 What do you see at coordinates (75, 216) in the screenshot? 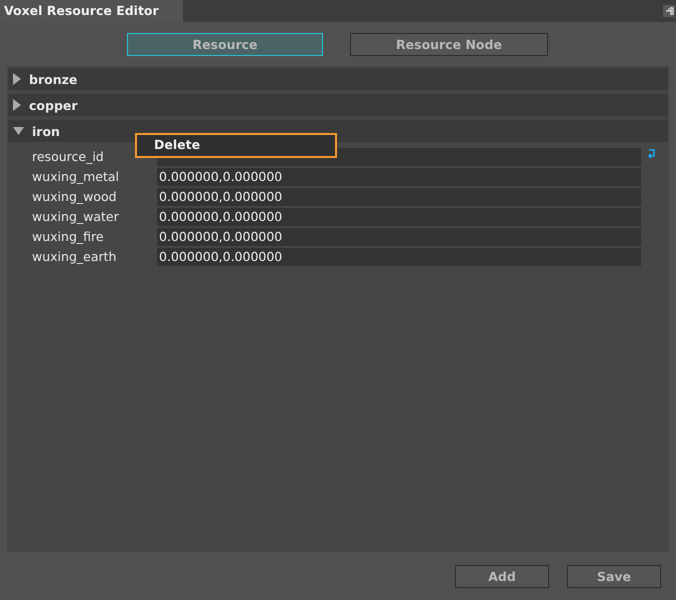
I see `property-label: wuxing_water` at bounding box center [75, 216].